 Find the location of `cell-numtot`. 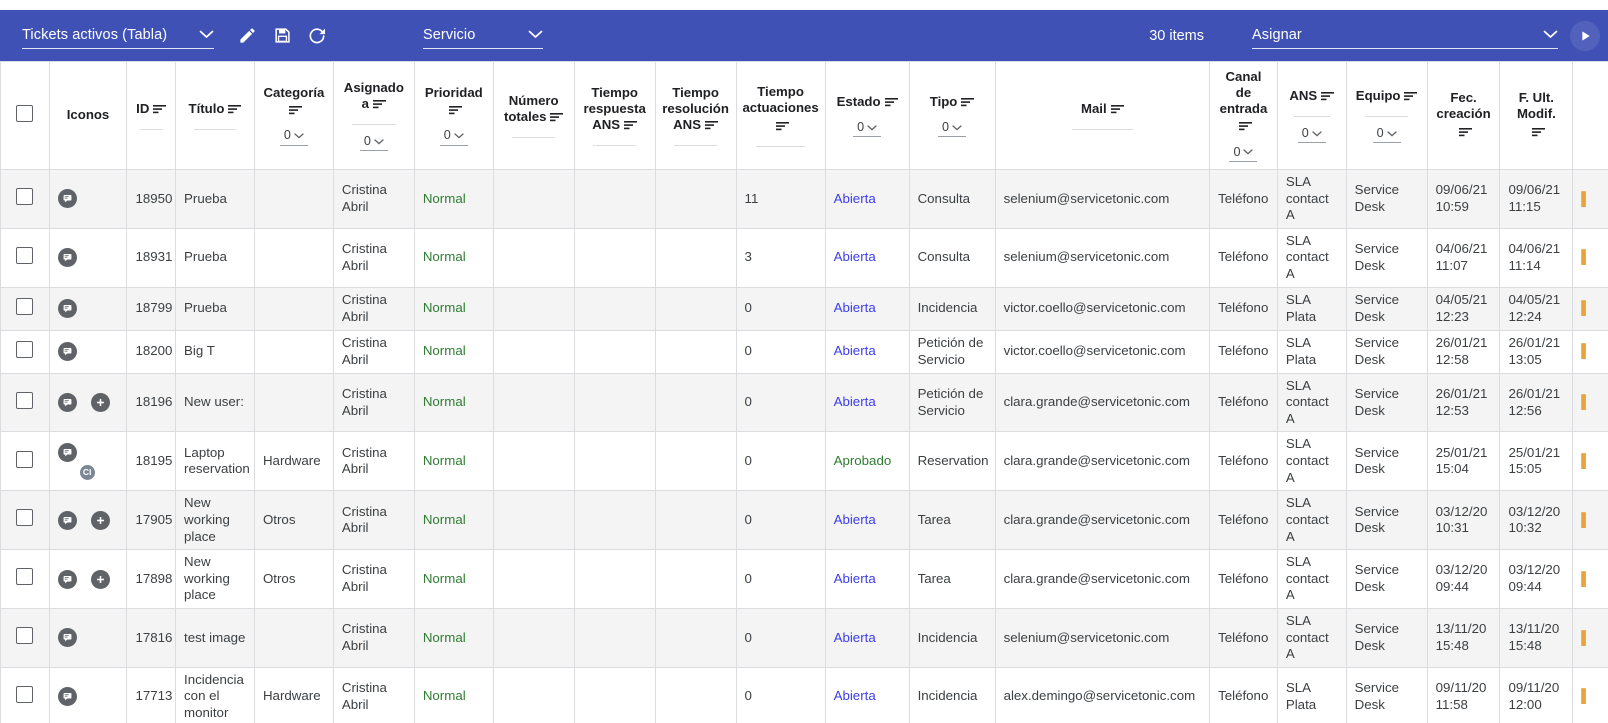

cell-numtot is located at coordinates (534, 520).